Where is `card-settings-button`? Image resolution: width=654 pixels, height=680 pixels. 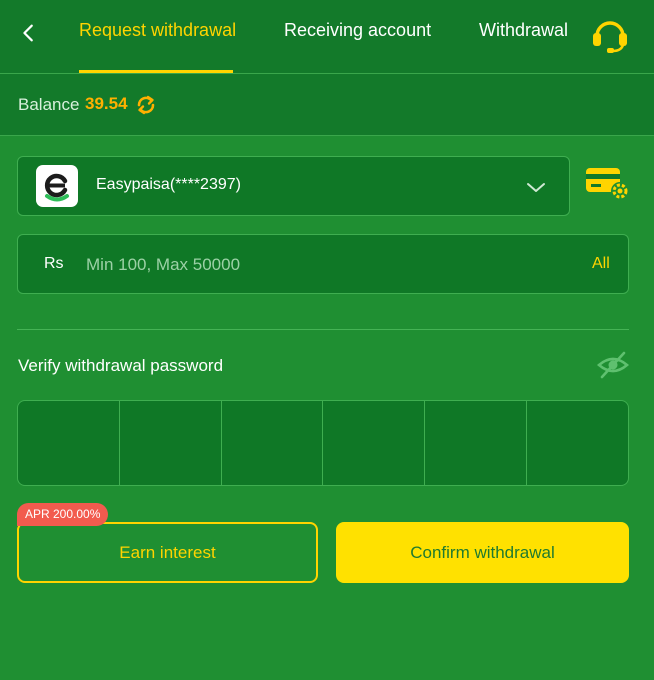 card-settings-button is located at coordinates (607, 183).